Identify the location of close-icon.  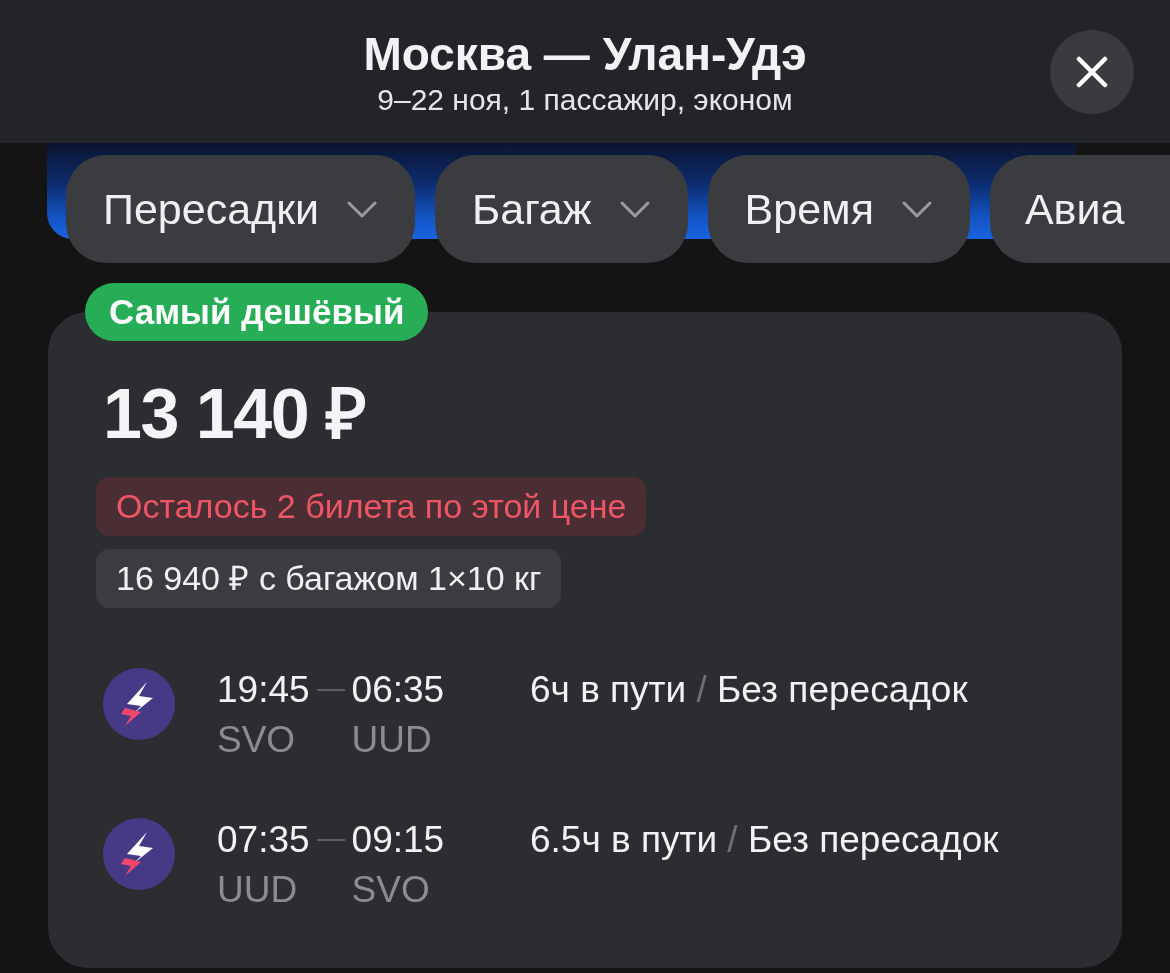
(1092, 71).